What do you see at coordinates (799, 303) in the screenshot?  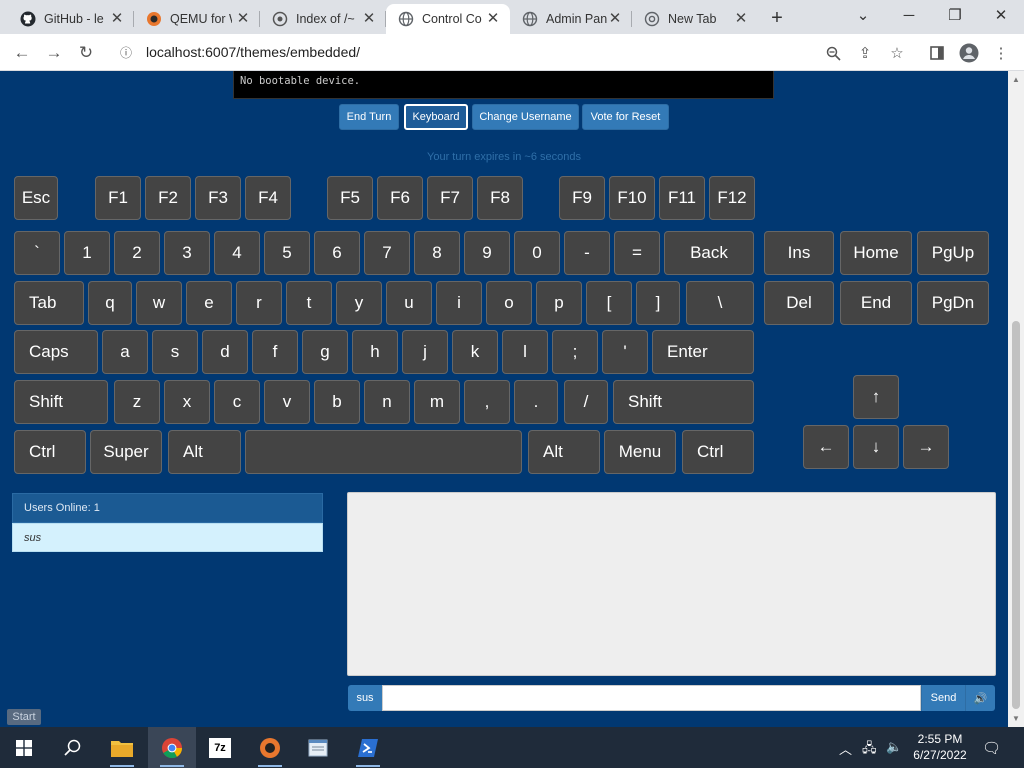 I see `key-delete: Del` at bounding box center [799, 303].